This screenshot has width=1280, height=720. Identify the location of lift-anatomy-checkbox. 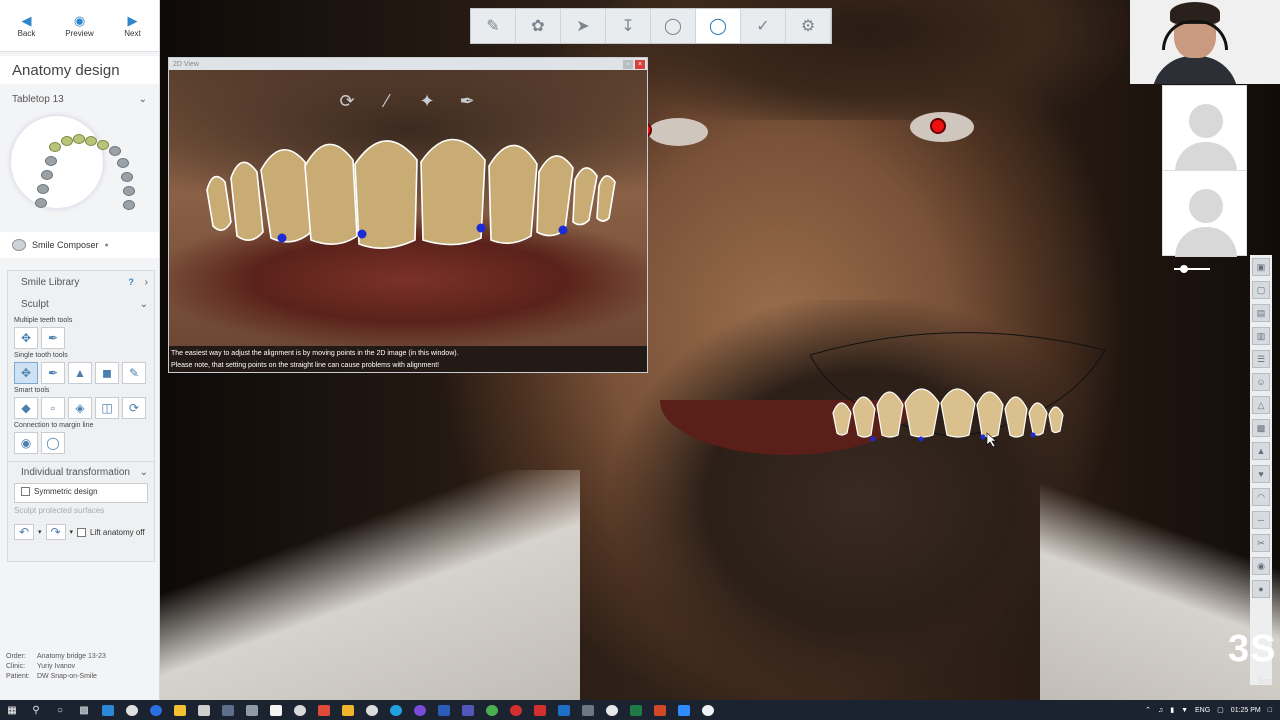
(82, 532).